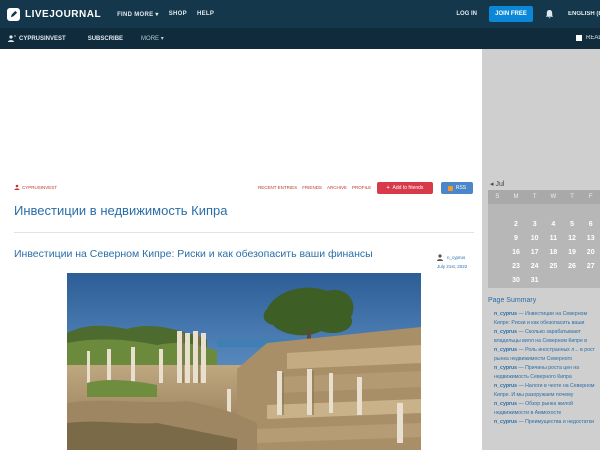  What do you see at coordinates (337, 187) in the screenshot?
I see `nav-archive: ARCHIVE` at bounding box center [337, 187].